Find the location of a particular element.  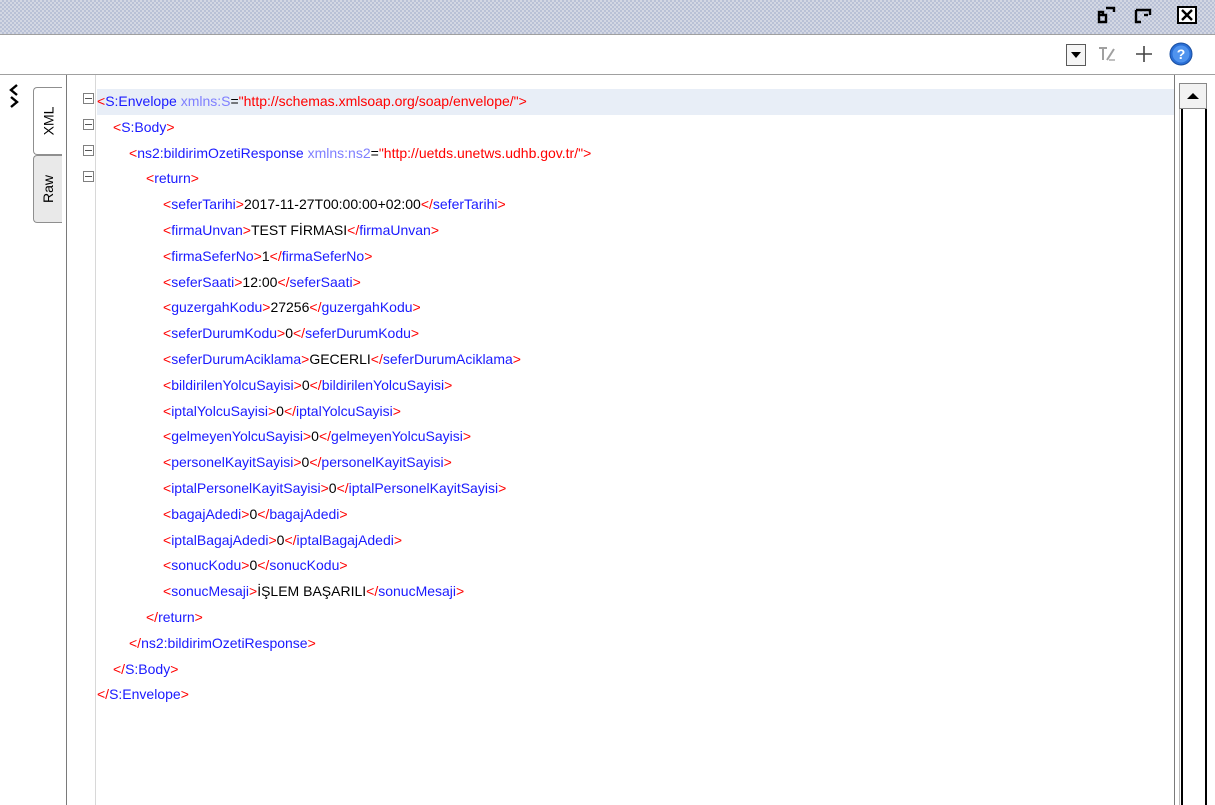

scroll-thumb is located at coordinates (1194, 457).